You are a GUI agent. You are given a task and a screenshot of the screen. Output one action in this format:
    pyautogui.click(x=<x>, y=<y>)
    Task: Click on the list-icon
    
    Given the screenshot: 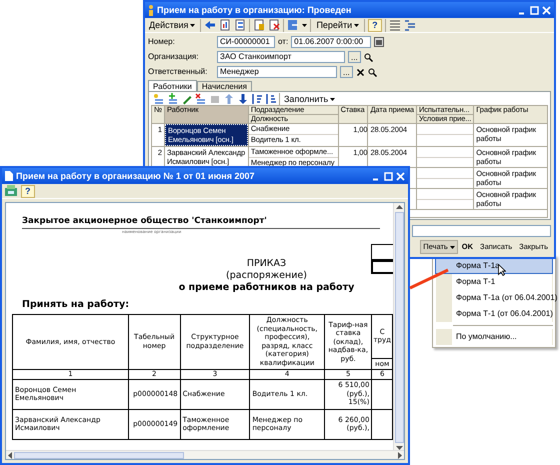 What is the action you would take?
    pyautogui.click(x=394, y=25)
    